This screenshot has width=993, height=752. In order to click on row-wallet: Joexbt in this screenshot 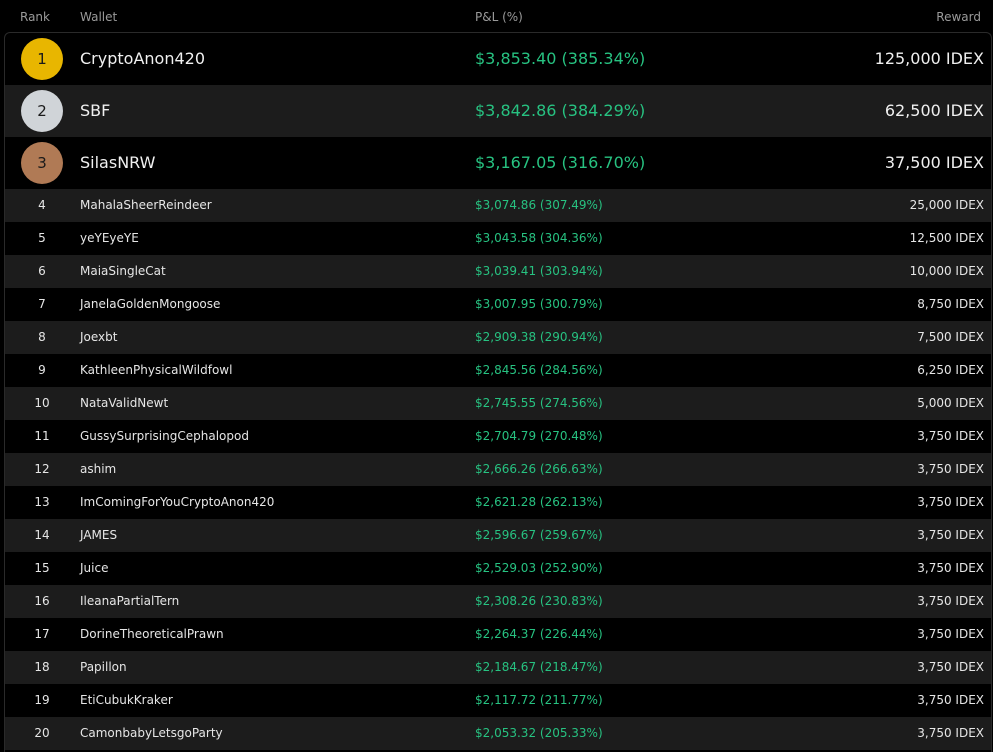, I will do `click(99, 337)`.